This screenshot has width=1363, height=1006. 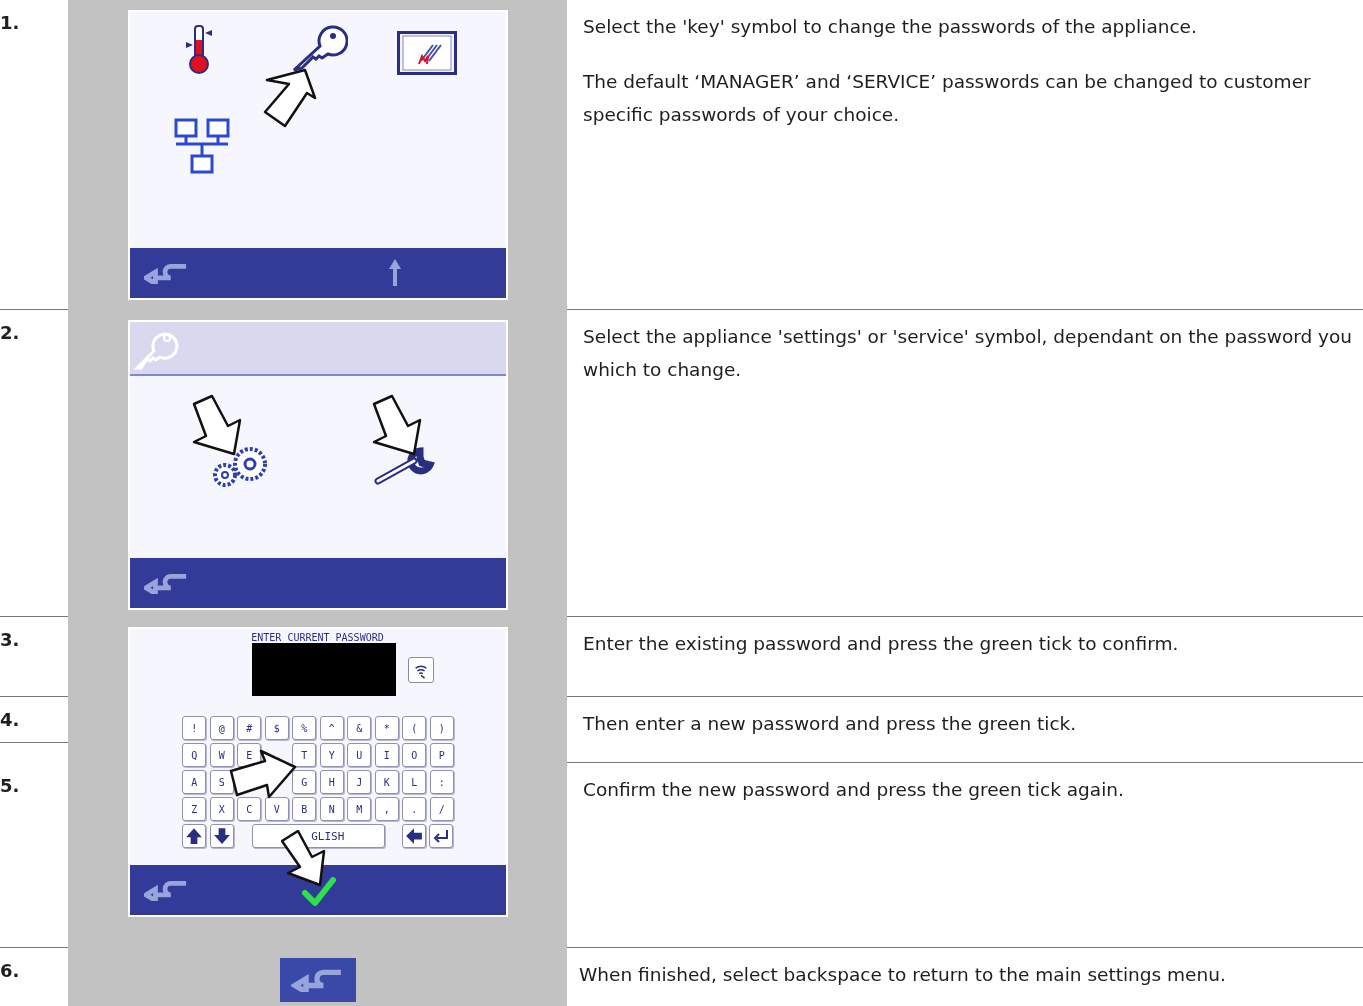 I want to click on shift-up-key, so click(x=194, y=836).